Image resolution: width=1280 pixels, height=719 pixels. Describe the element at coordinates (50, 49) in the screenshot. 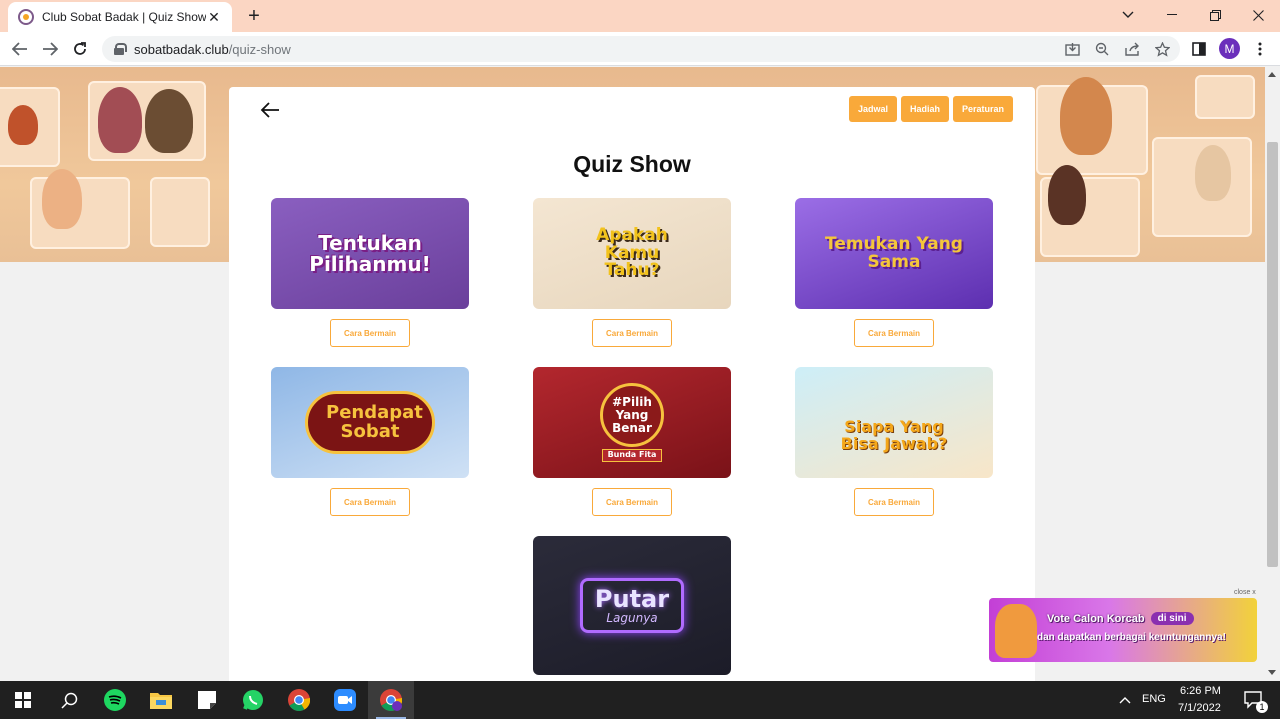

I see `forward-arrow-icon` at that location.